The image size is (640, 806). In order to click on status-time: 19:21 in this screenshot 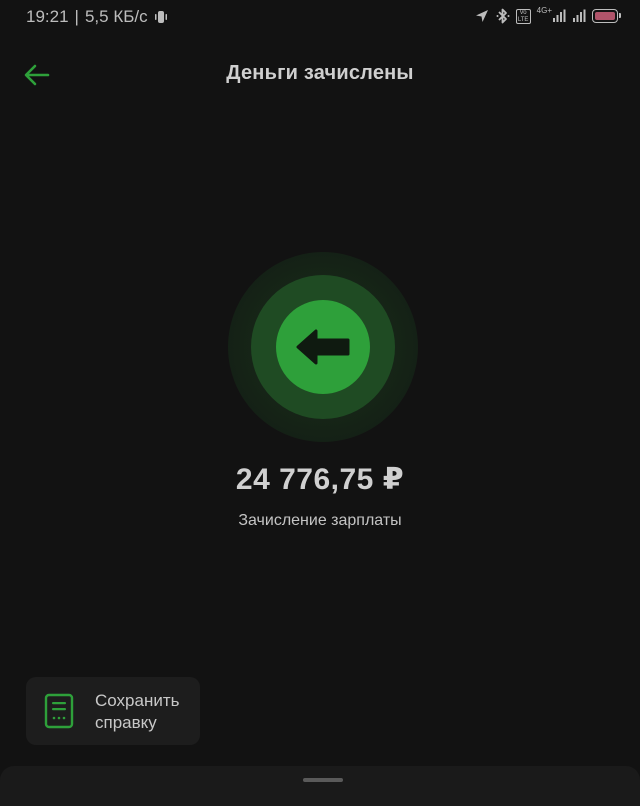, I will do `click(47, 16)`.